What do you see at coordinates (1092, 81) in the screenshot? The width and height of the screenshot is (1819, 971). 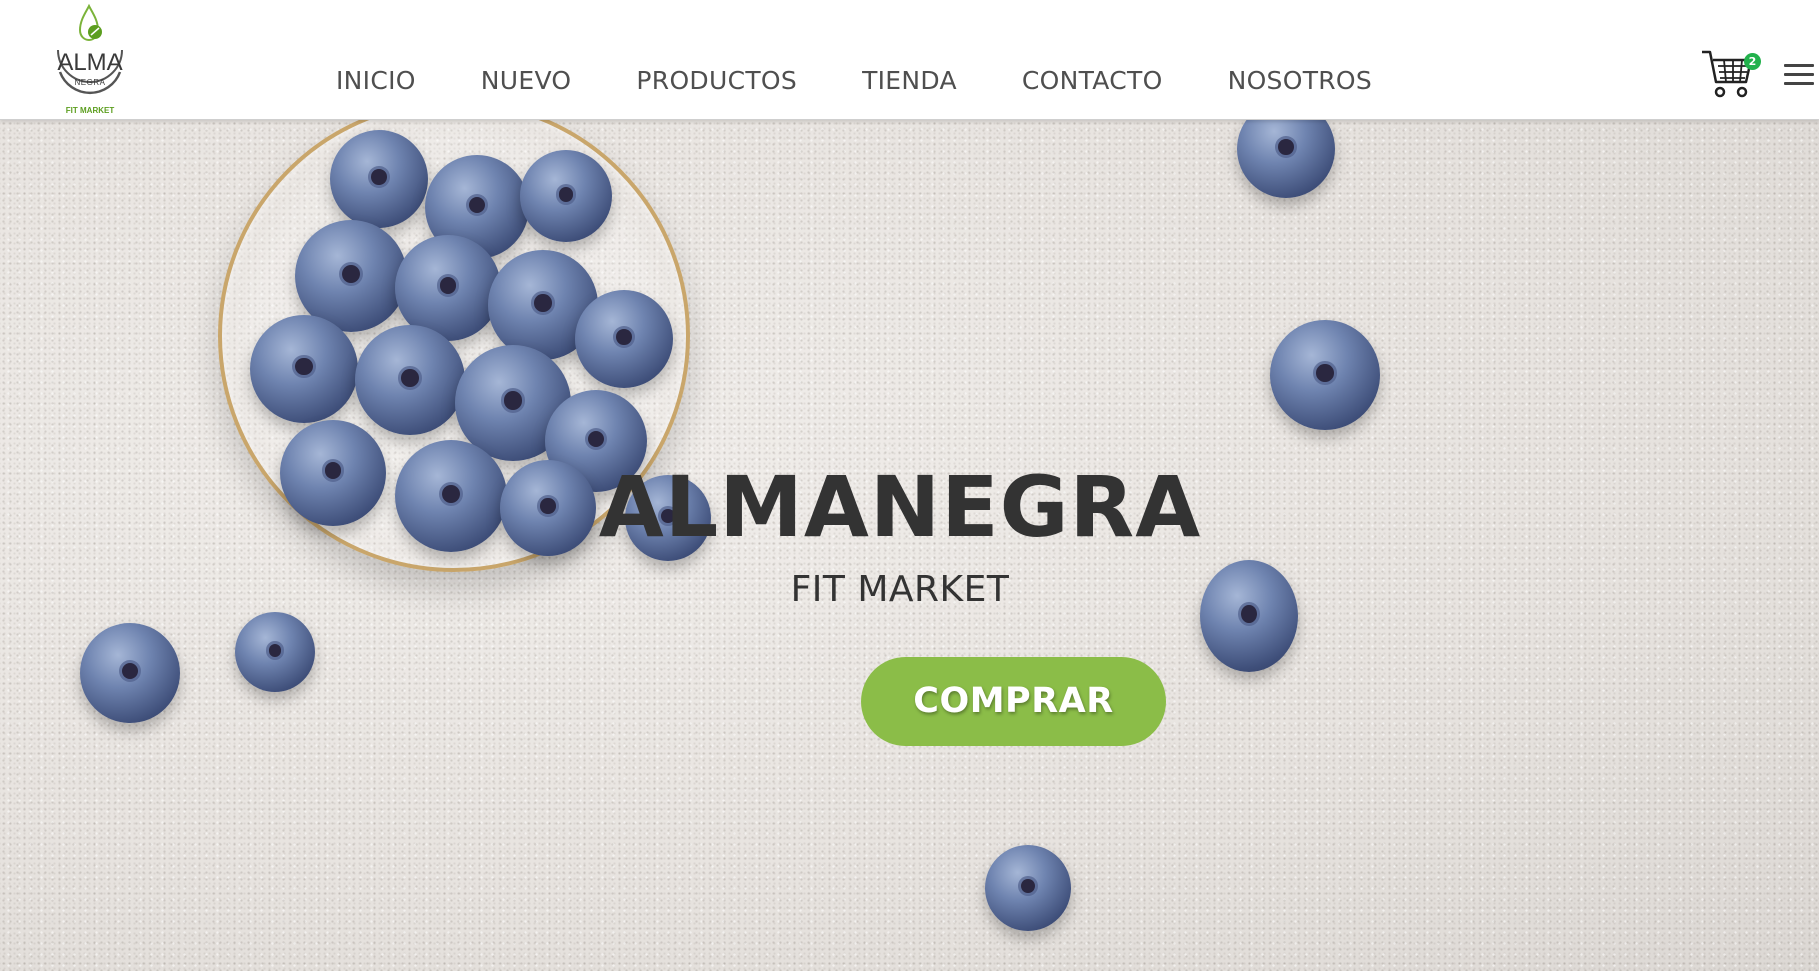 I see `nav-item-contacto: CONTACTO` at bounding box center [1092, 81].